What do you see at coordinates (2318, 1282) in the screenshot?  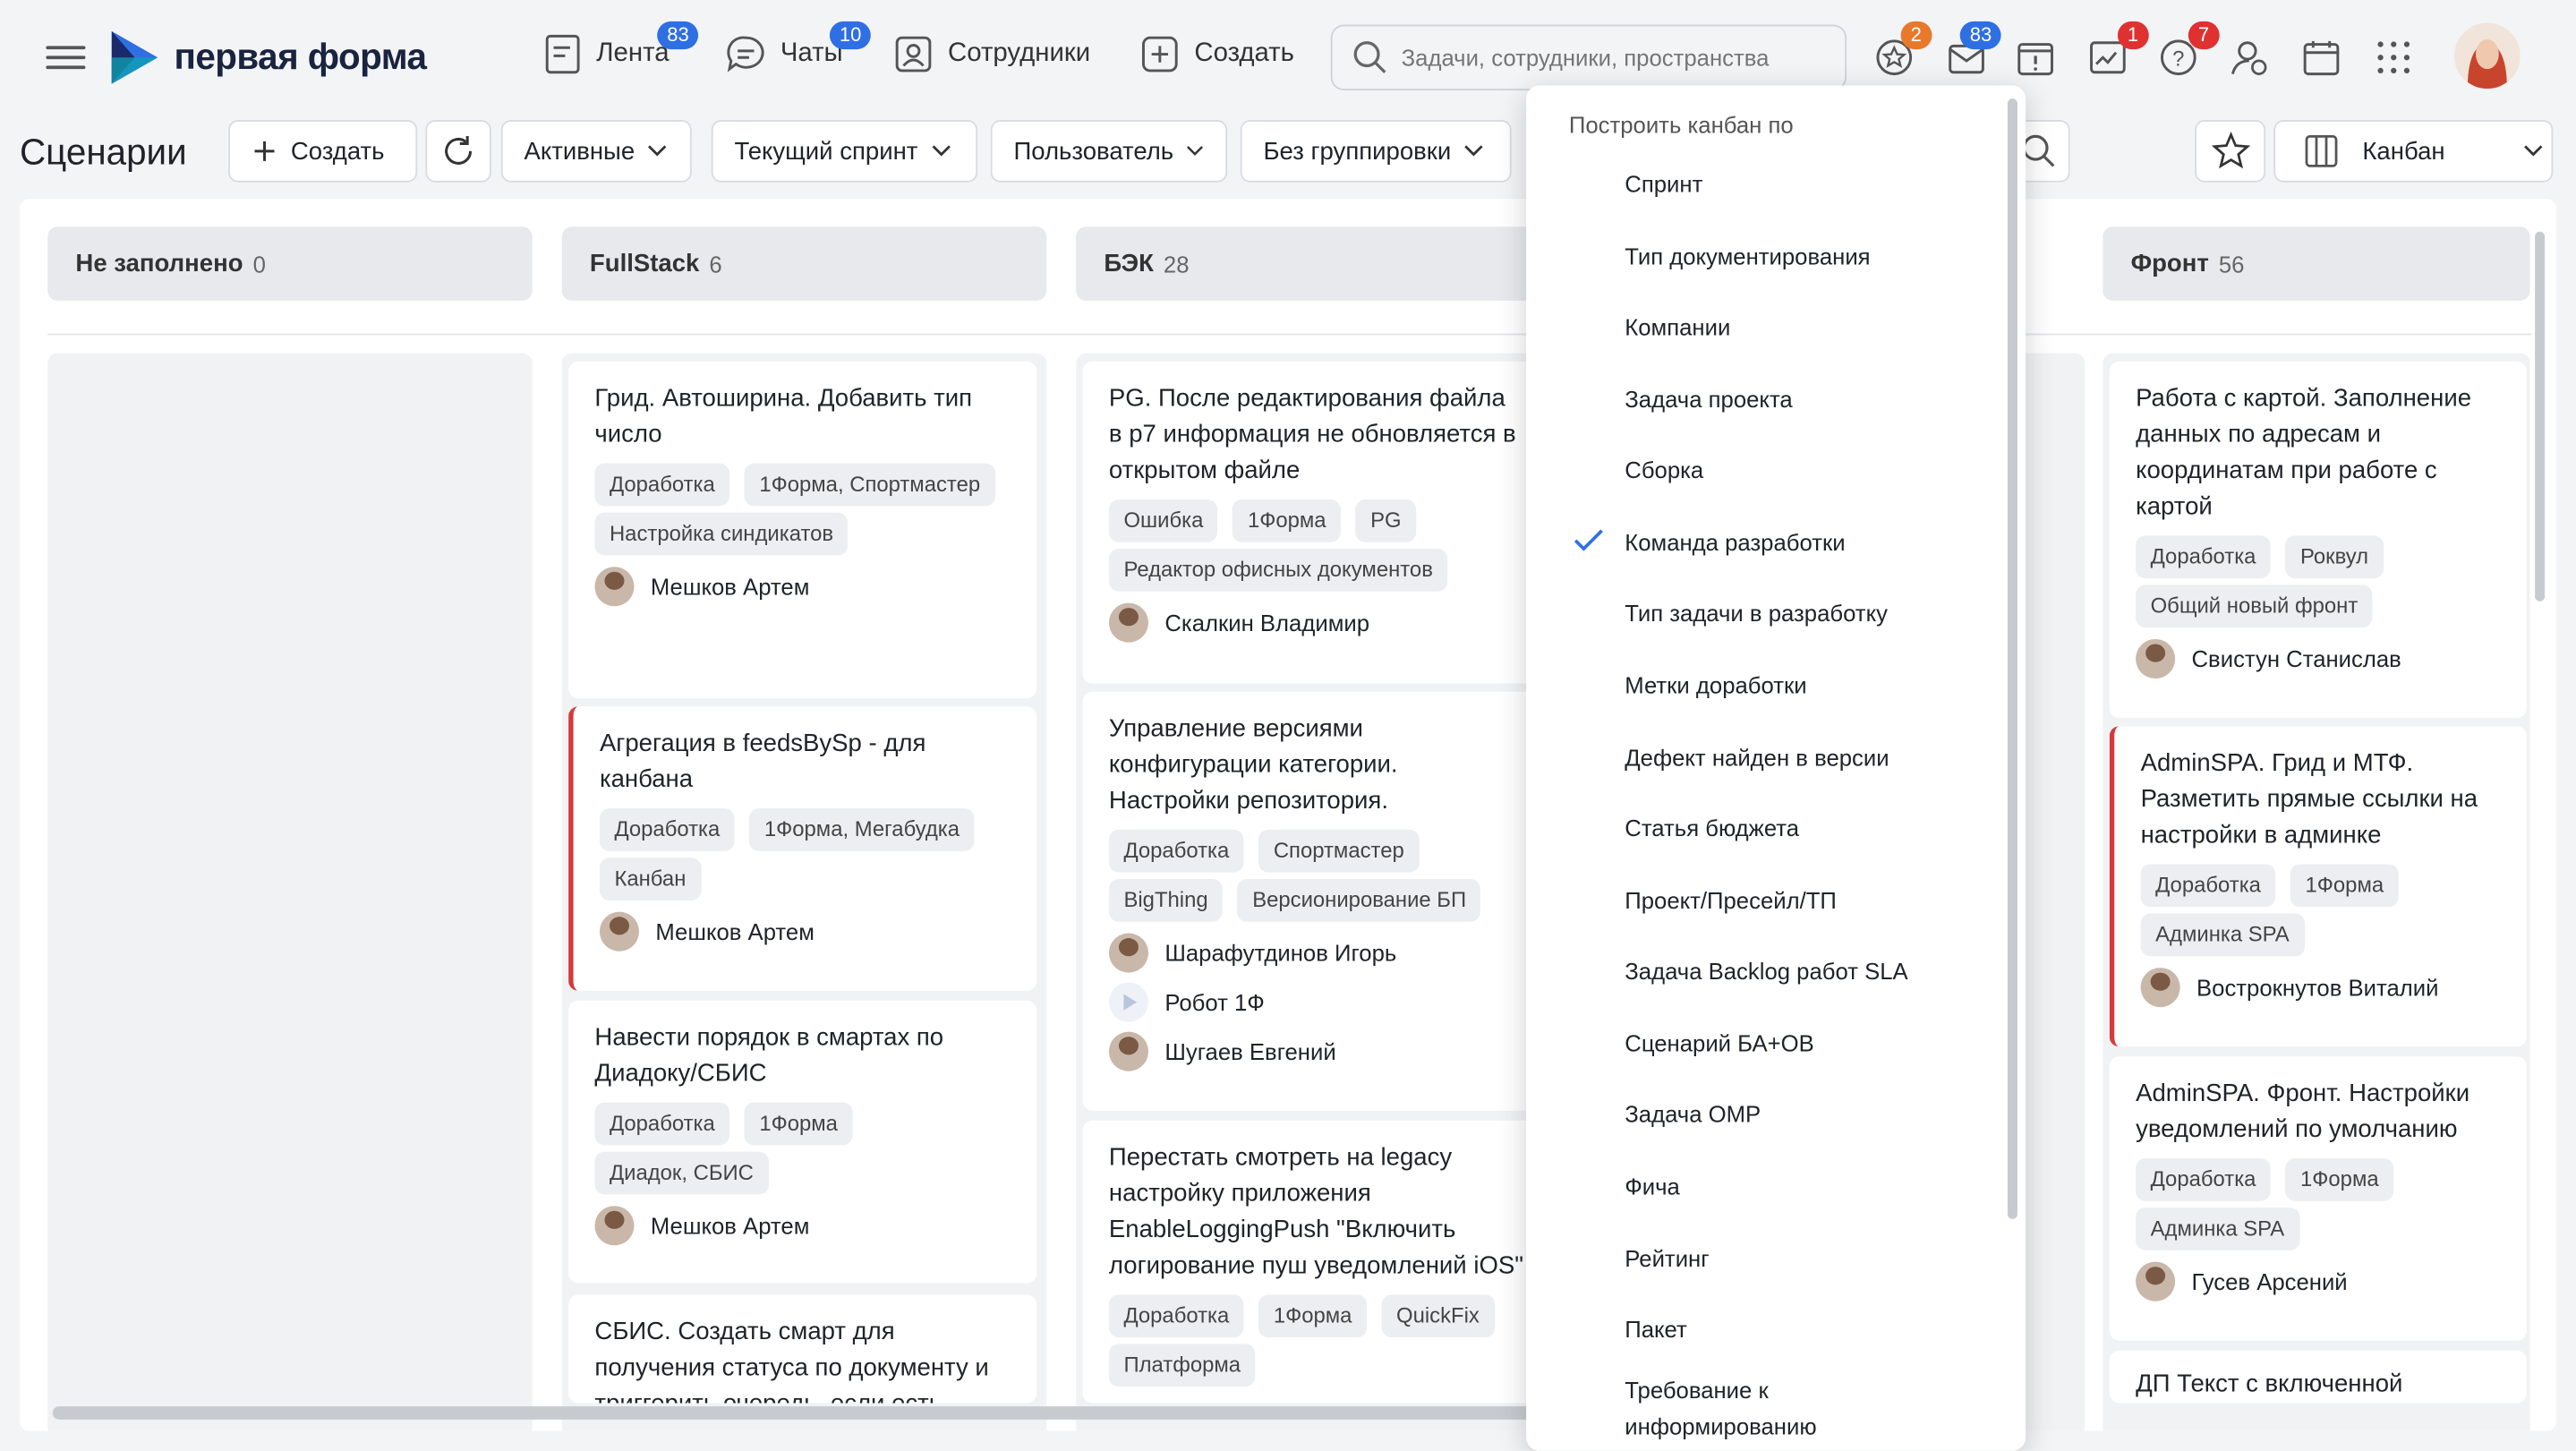 I see `card-assignee: Гусев Арсений` at bounding box center [2318, 1282].